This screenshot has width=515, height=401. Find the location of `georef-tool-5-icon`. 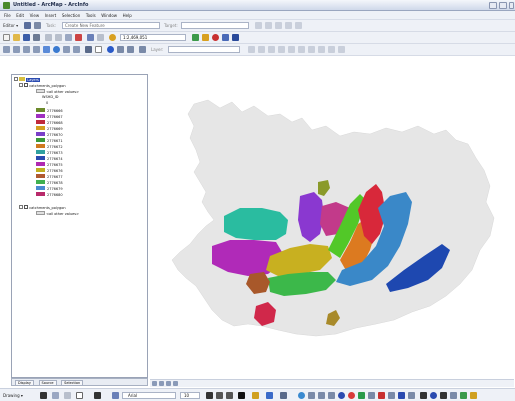

georef-tool-5-icon is located at coordinates (291, 49).